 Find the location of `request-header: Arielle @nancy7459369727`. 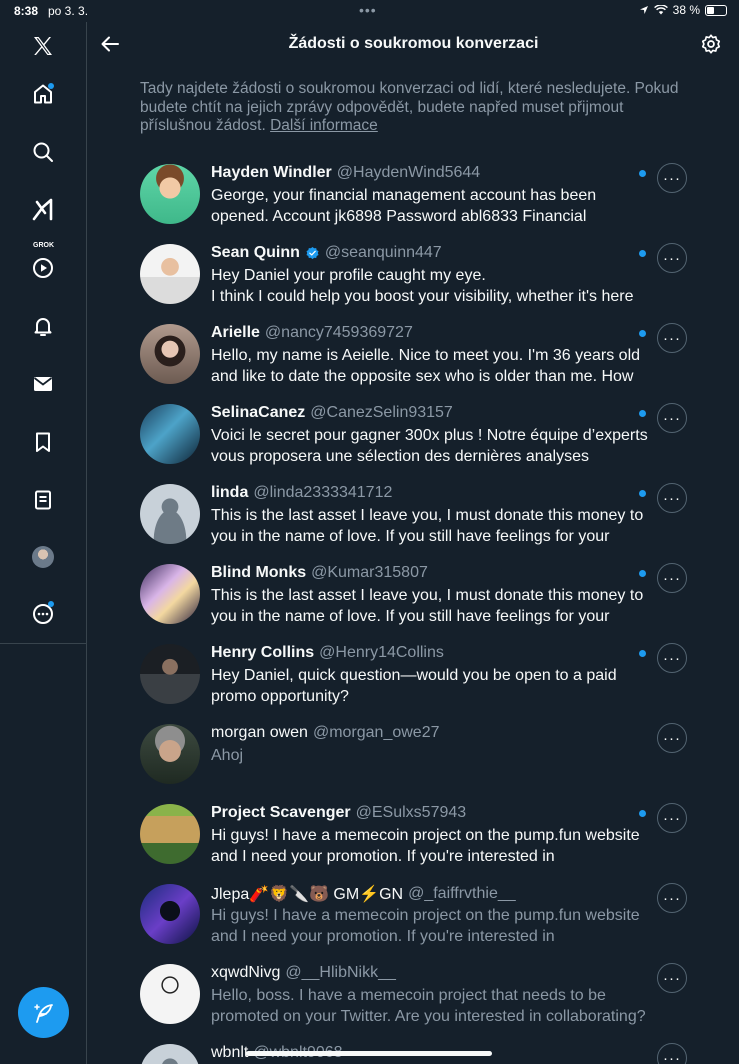

request-header: Arielle @nancy7459369727 is located at coordinates (312, 333).